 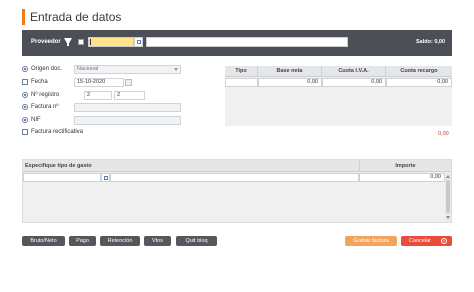 I want to click on registro-value-1: 2, so click(x=89, y=95).